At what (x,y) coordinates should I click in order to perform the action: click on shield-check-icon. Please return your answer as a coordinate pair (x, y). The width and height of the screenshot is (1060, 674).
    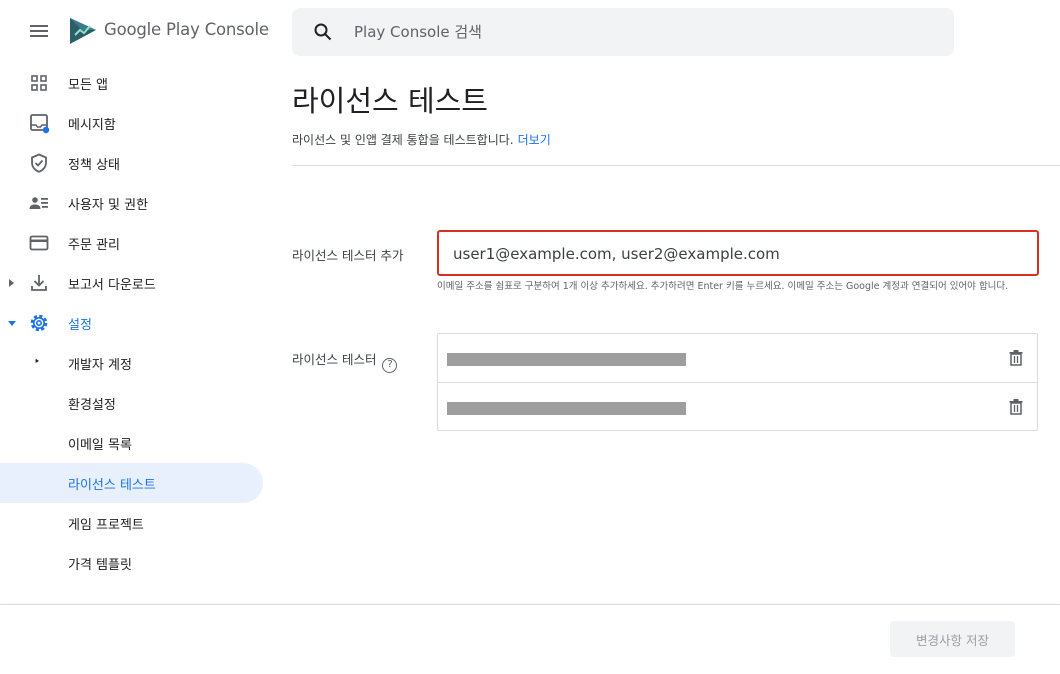
    Looking at the image, I should click on (39, 163).